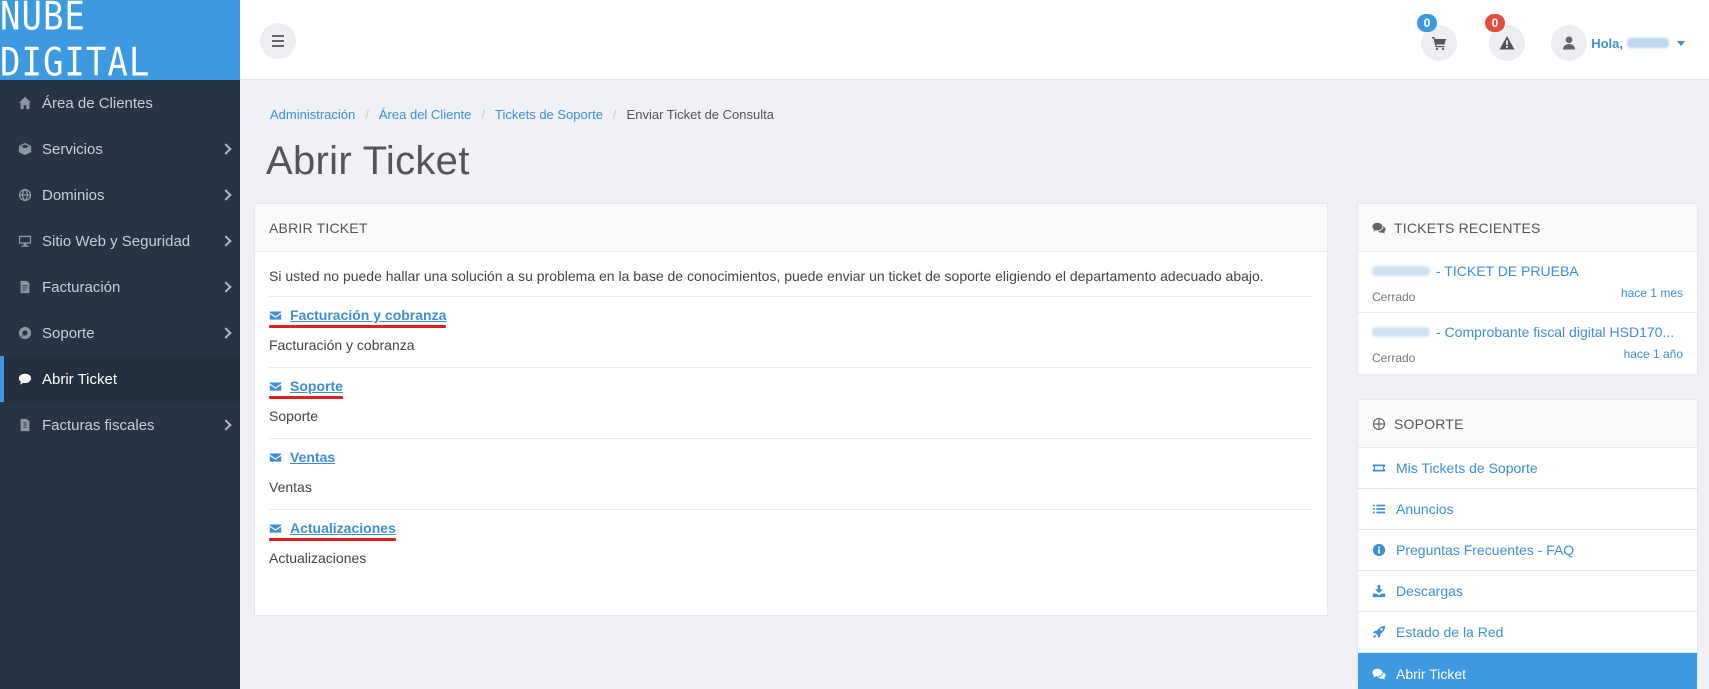 The image size is (1709, 689). What do you see at coordinates (1467, 468) in the screenshot?
I see `support-link-label: Mis Tickets de Soporte` at bounding box center [1467, 468].